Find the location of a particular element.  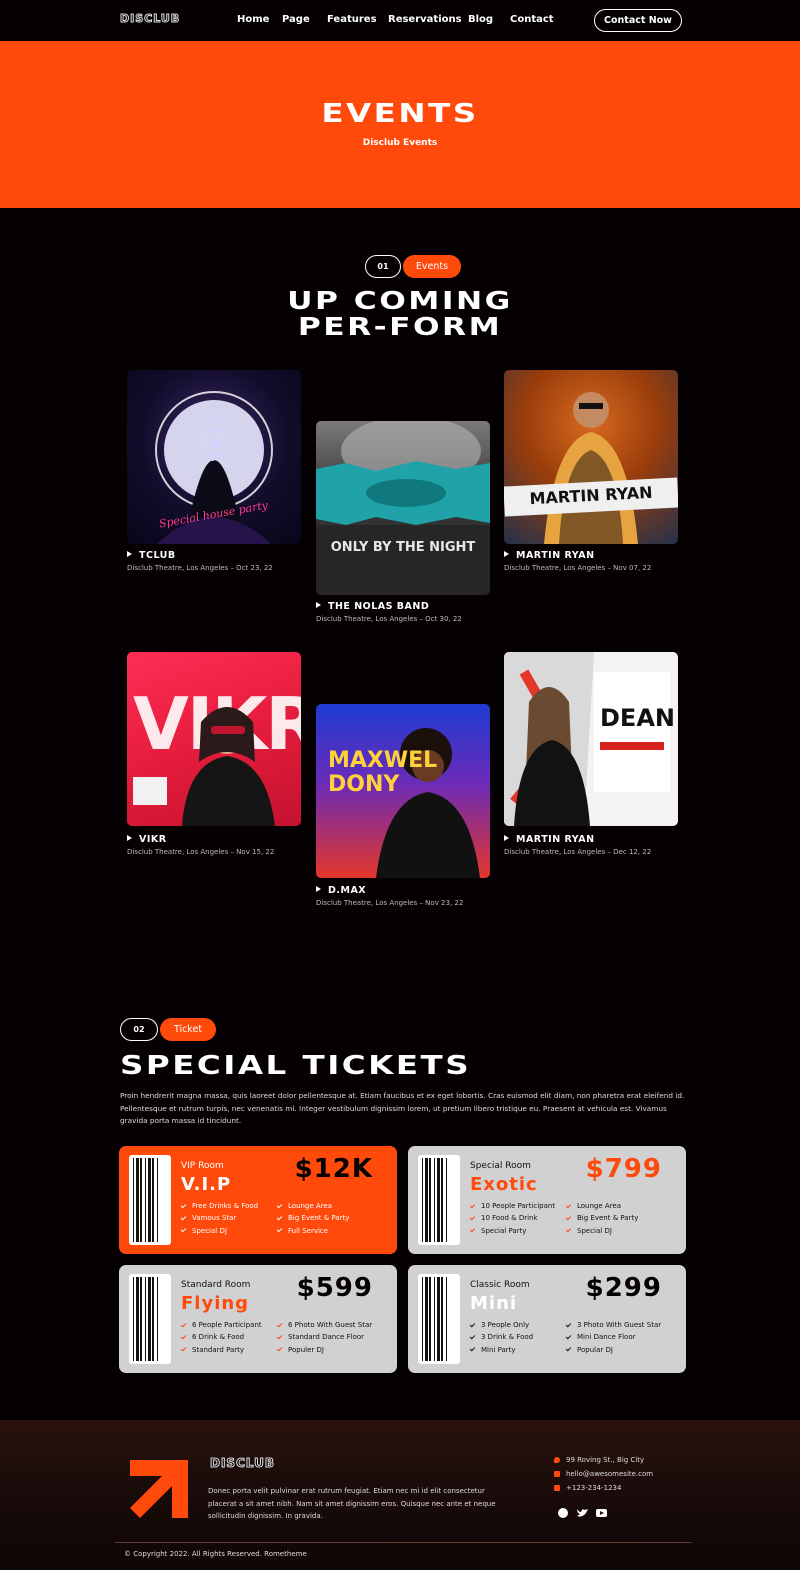

footer-phone: +123-234-1234 is located at coordinates (593, 1488).